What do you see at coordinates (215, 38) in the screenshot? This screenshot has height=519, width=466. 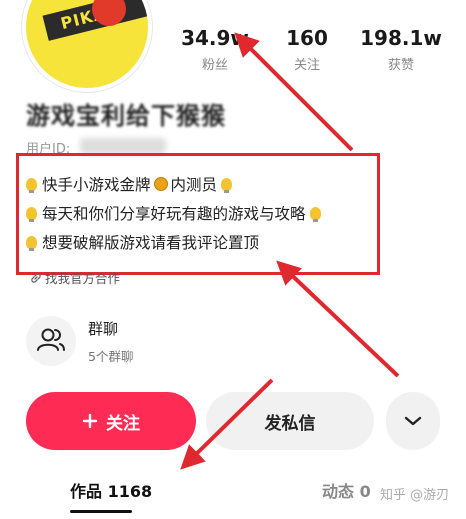 I see `followers-count: 34.9w` at bounding box center [215, 38].